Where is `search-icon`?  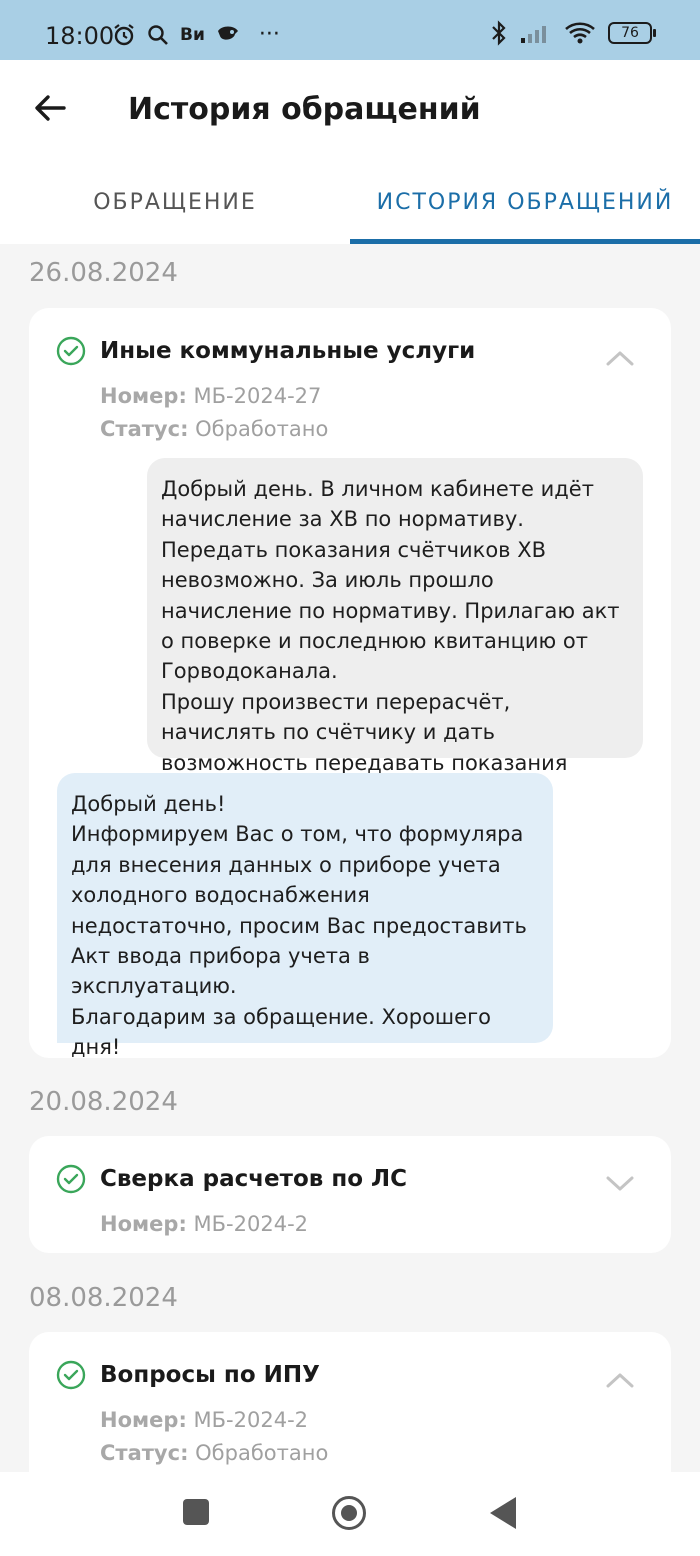 search-icon is located at coordinates (158, 34).